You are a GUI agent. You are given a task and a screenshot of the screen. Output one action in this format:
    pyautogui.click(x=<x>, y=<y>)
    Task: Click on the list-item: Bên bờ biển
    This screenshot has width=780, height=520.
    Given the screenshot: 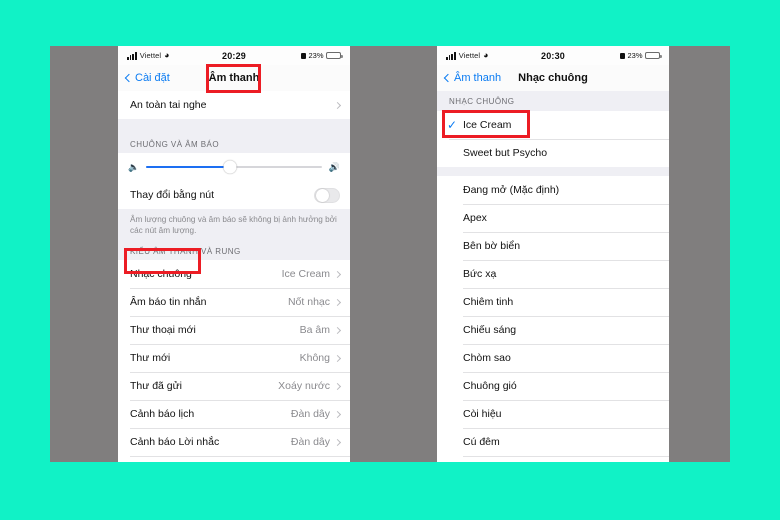 What is the action you would take?
    pyautogui.click(x=553, y=246)
    